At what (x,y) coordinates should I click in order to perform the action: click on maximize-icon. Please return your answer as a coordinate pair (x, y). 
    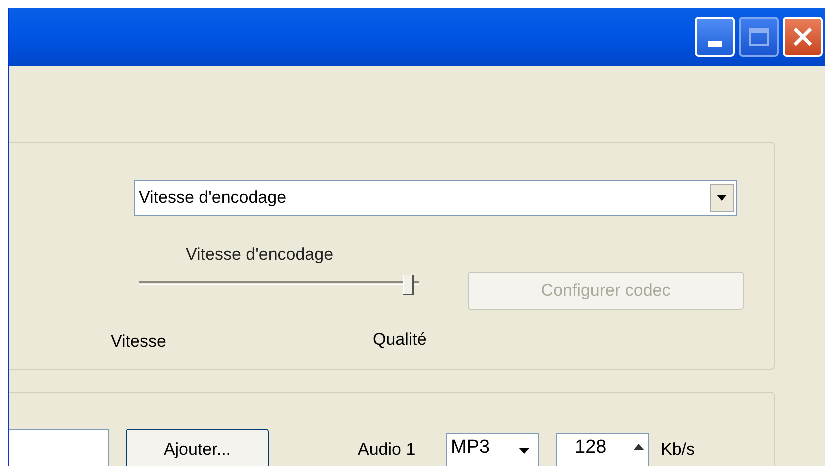
    Looking at the image, I should click on (759, 37).